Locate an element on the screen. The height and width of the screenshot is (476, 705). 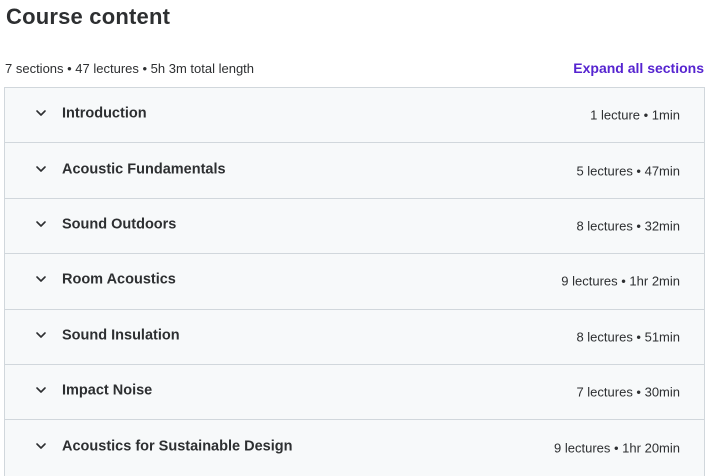
section-title: Sound Outdoors is located at coordinates (119, 224).